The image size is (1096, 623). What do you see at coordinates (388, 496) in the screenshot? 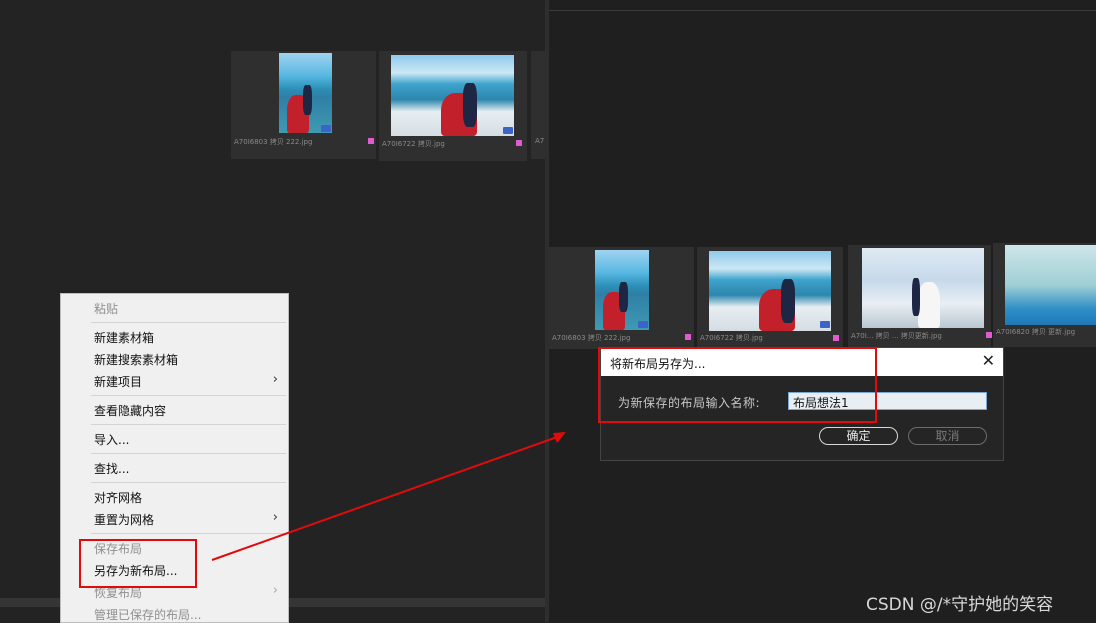
I see `annotation-arrow` at bounding box center [388, 496].